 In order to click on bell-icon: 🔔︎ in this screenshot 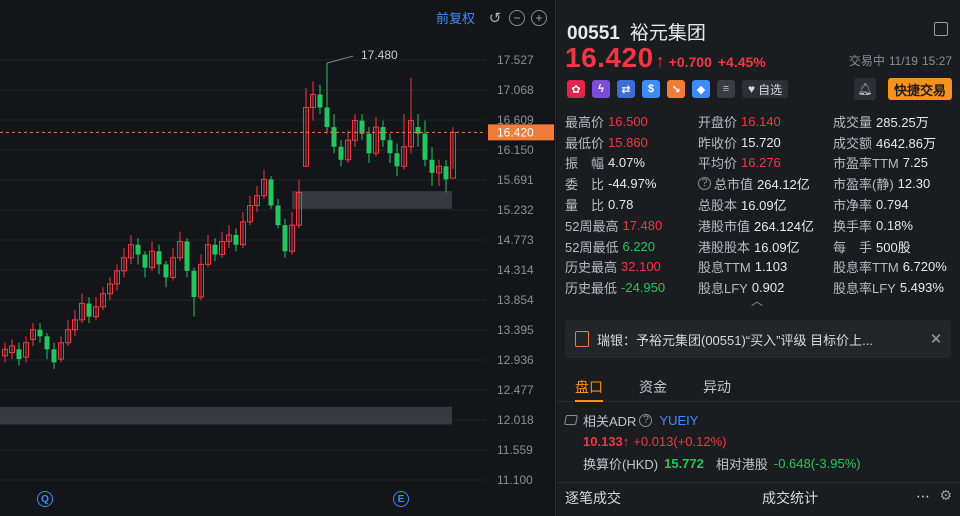, I will do `click(865, 89)`.